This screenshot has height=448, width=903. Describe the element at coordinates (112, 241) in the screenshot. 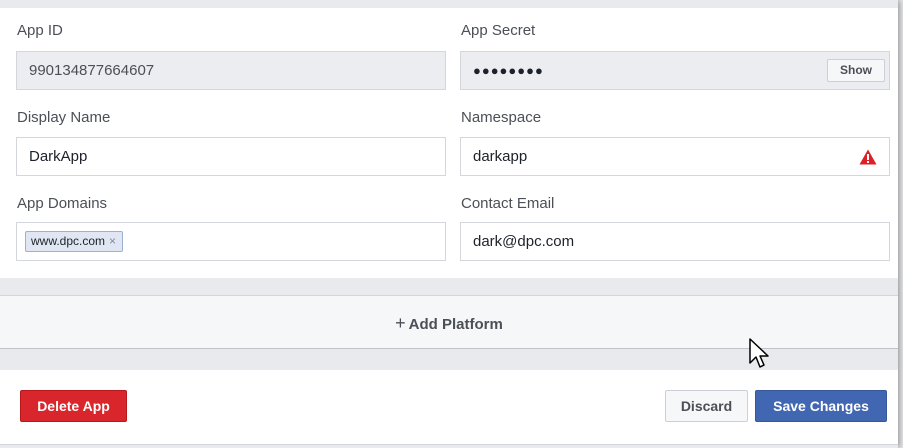

I see `remove-tag-icon: ×` at that location.